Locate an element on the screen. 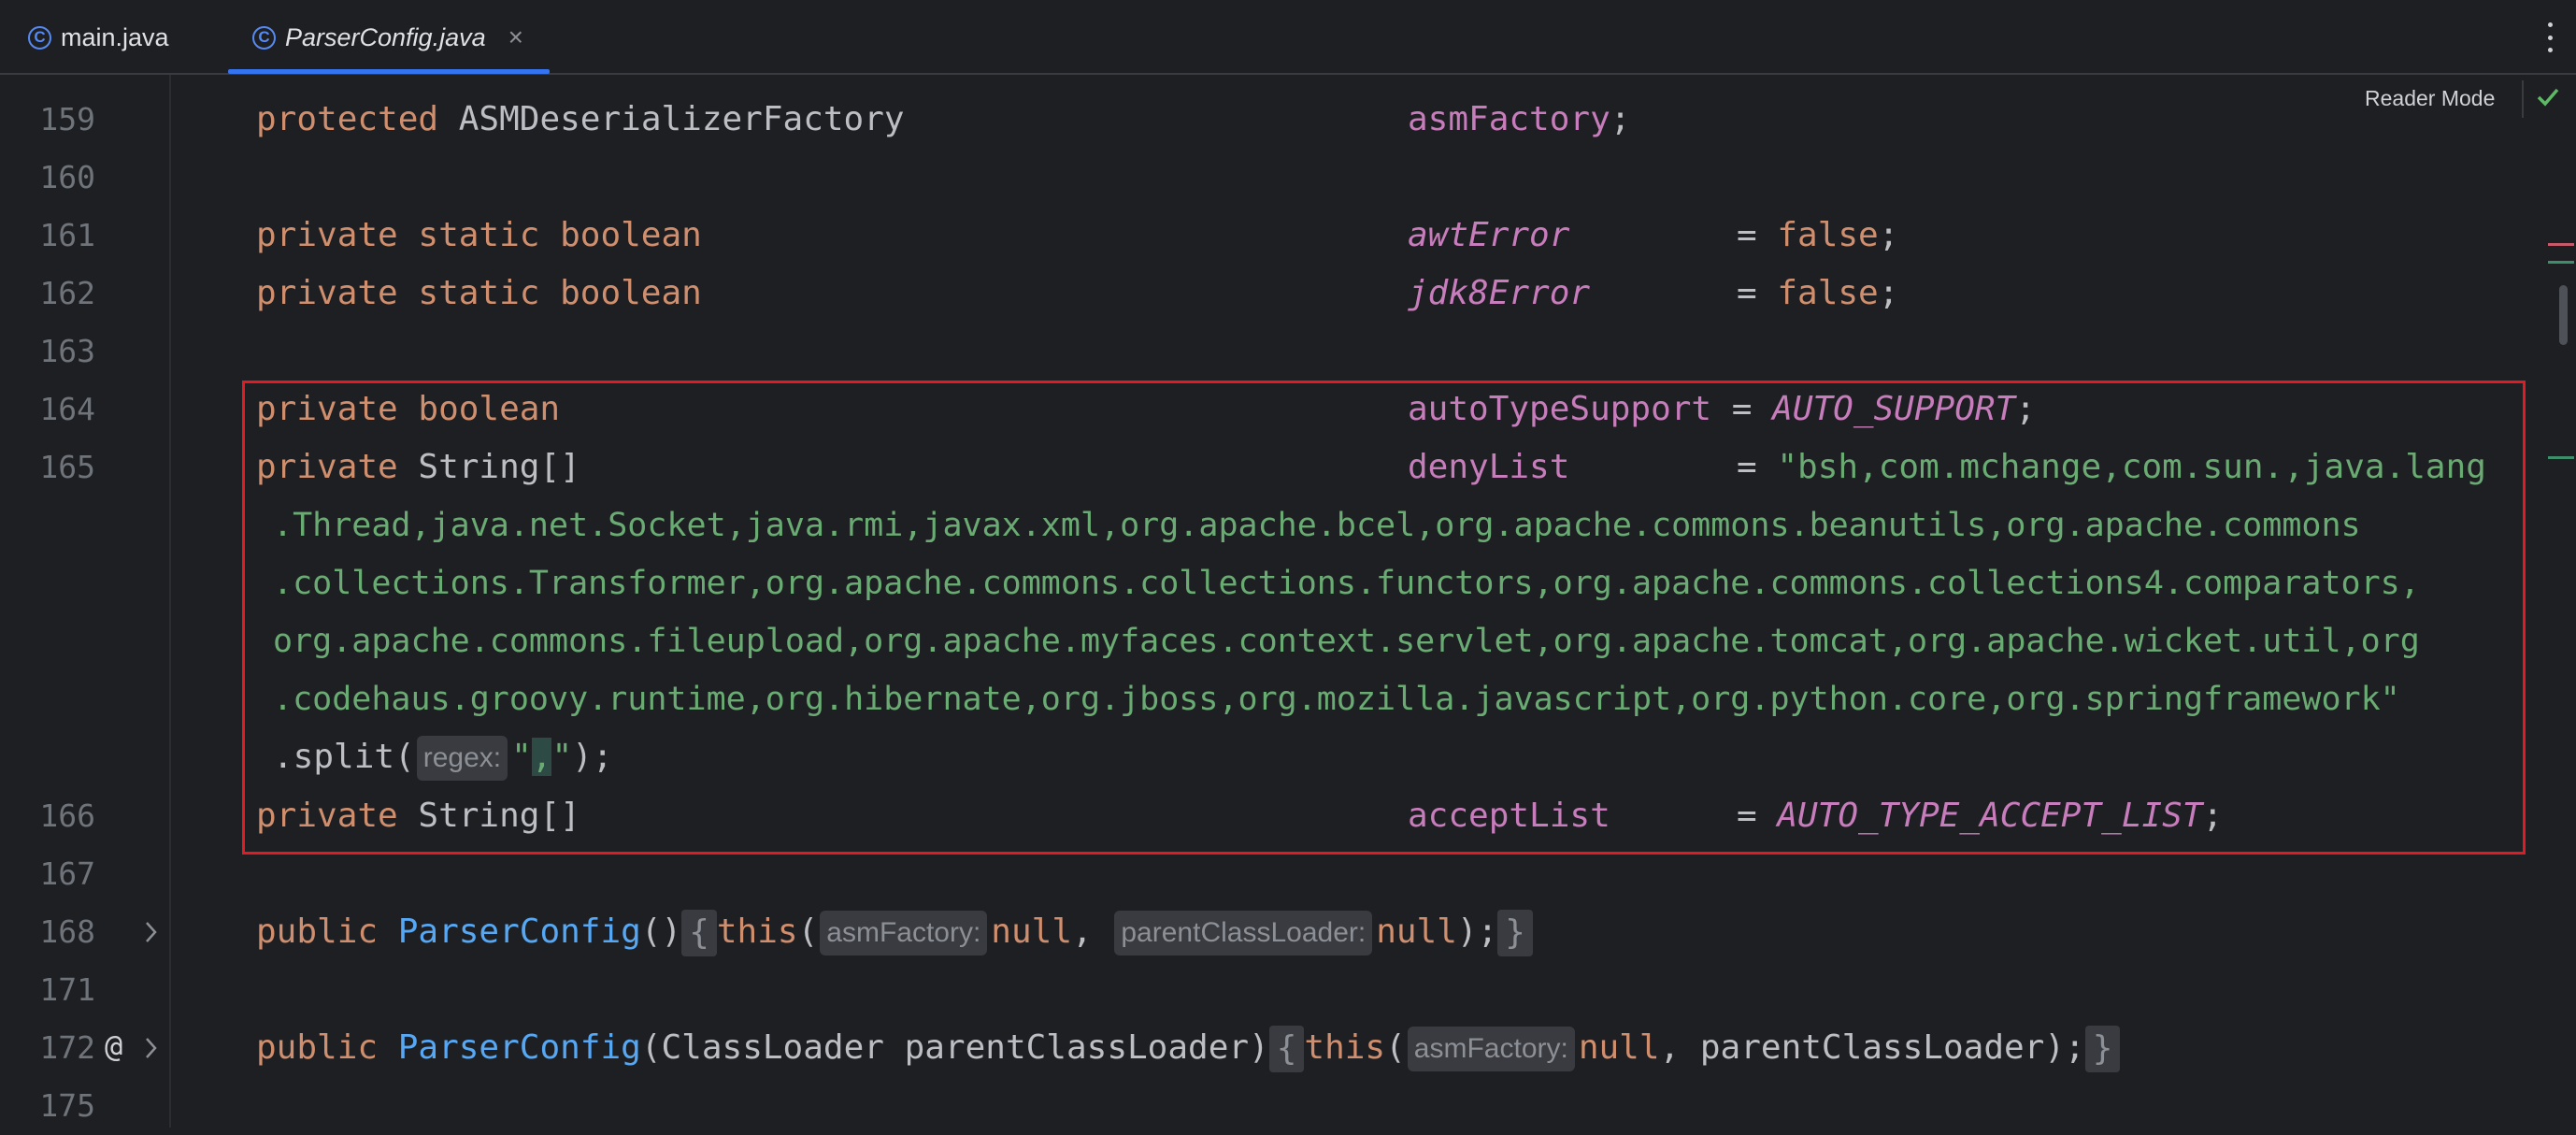 This screenshot has width=2576, height=1135. code-line-165-field: denyList is located at coordinates (1489, 467).